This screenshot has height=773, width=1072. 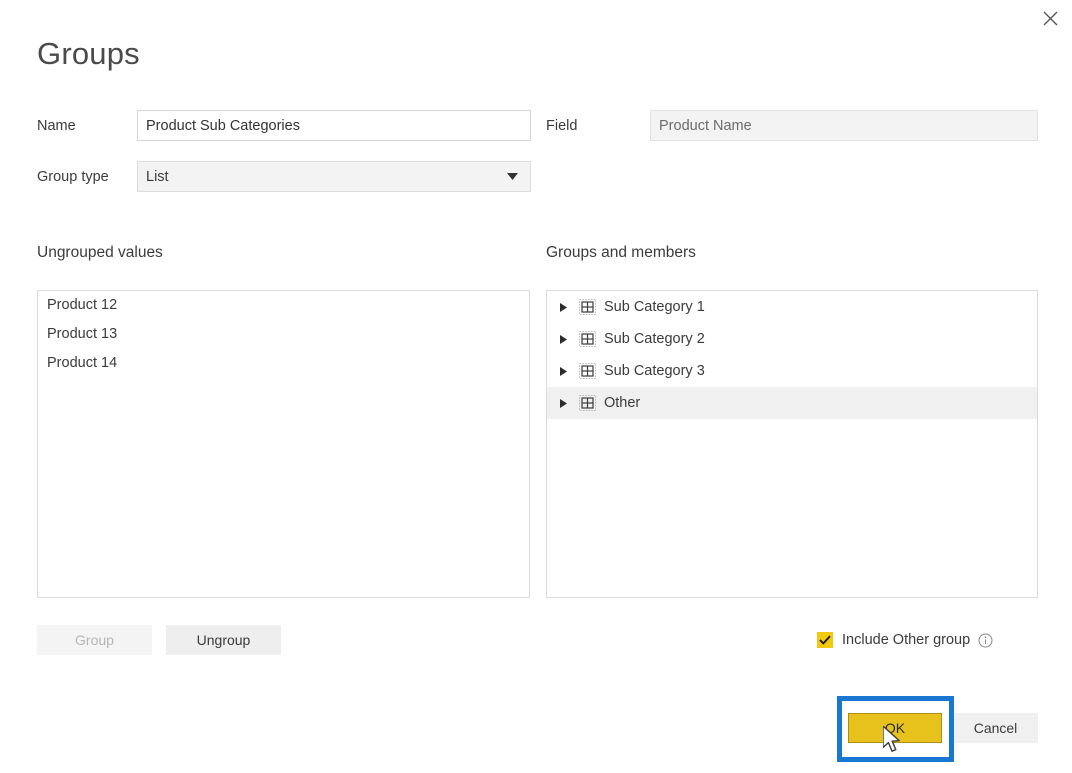 I want to click on close-button, so click(x=1050, y=18).